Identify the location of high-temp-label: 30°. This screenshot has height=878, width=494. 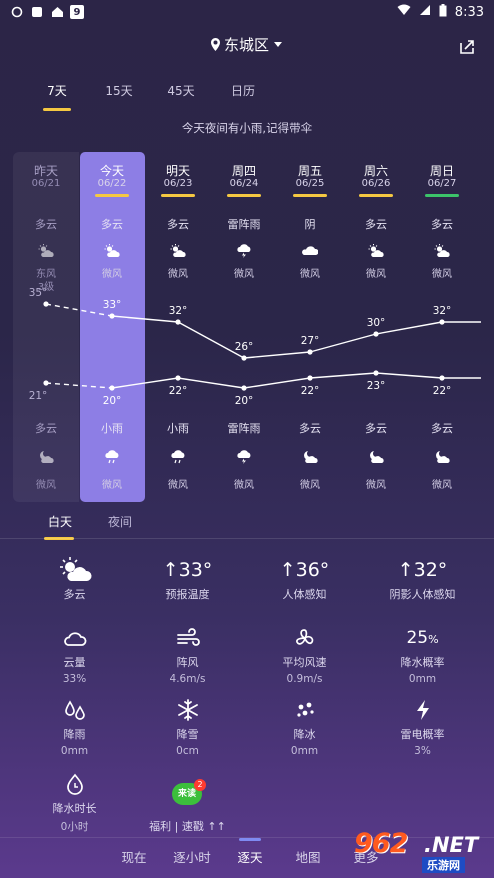
(376, 323).